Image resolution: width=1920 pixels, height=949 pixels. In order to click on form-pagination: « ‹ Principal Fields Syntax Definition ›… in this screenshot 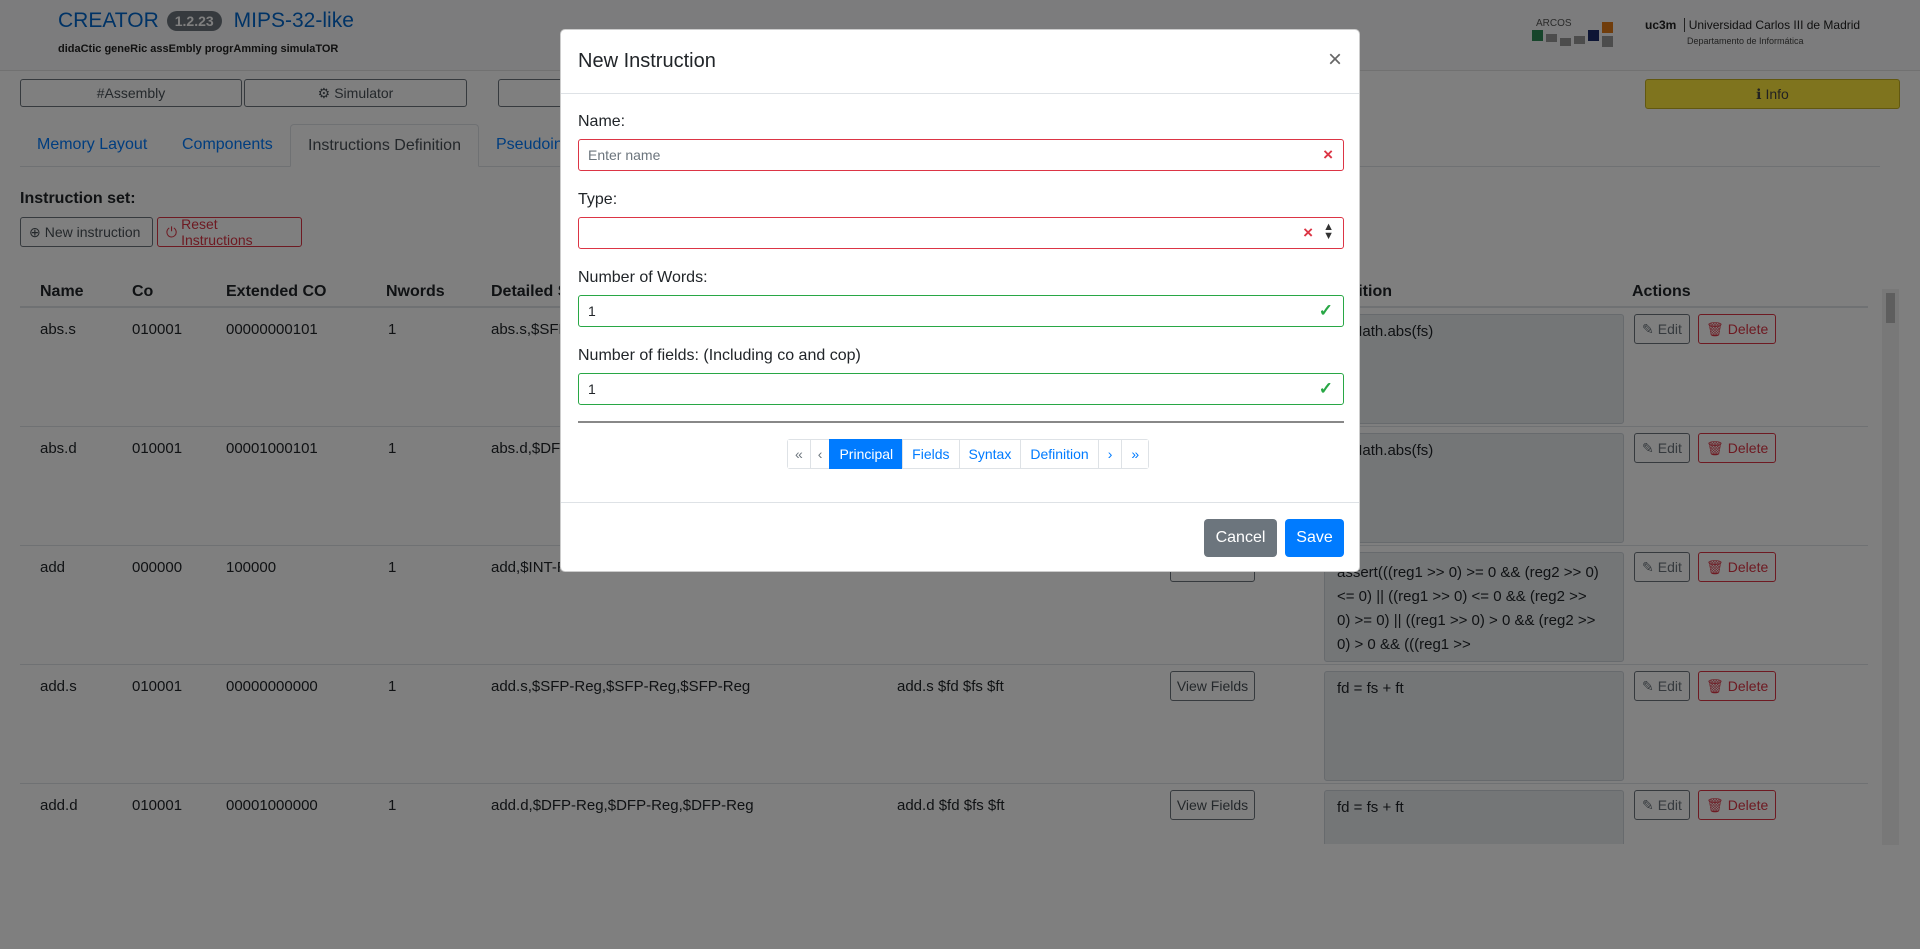, I will do `click(968, 454)`.